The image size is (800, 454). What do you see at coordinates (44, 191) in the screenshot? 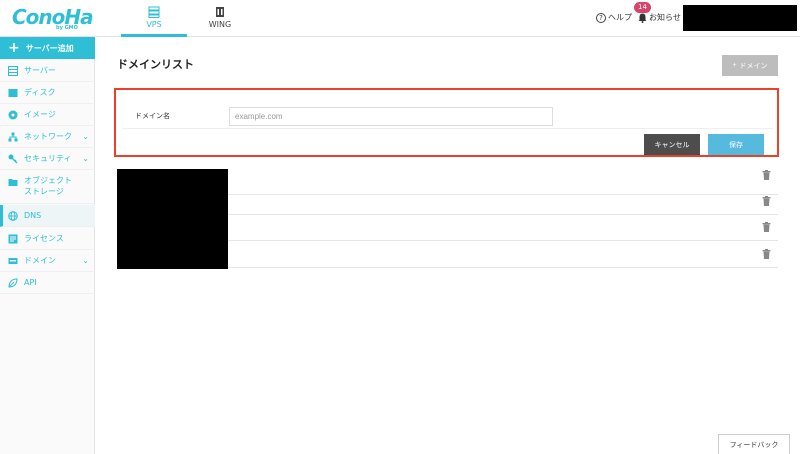
I see `sidebar-item-label-line2: ストレージ` at bounding box center [44, 191].